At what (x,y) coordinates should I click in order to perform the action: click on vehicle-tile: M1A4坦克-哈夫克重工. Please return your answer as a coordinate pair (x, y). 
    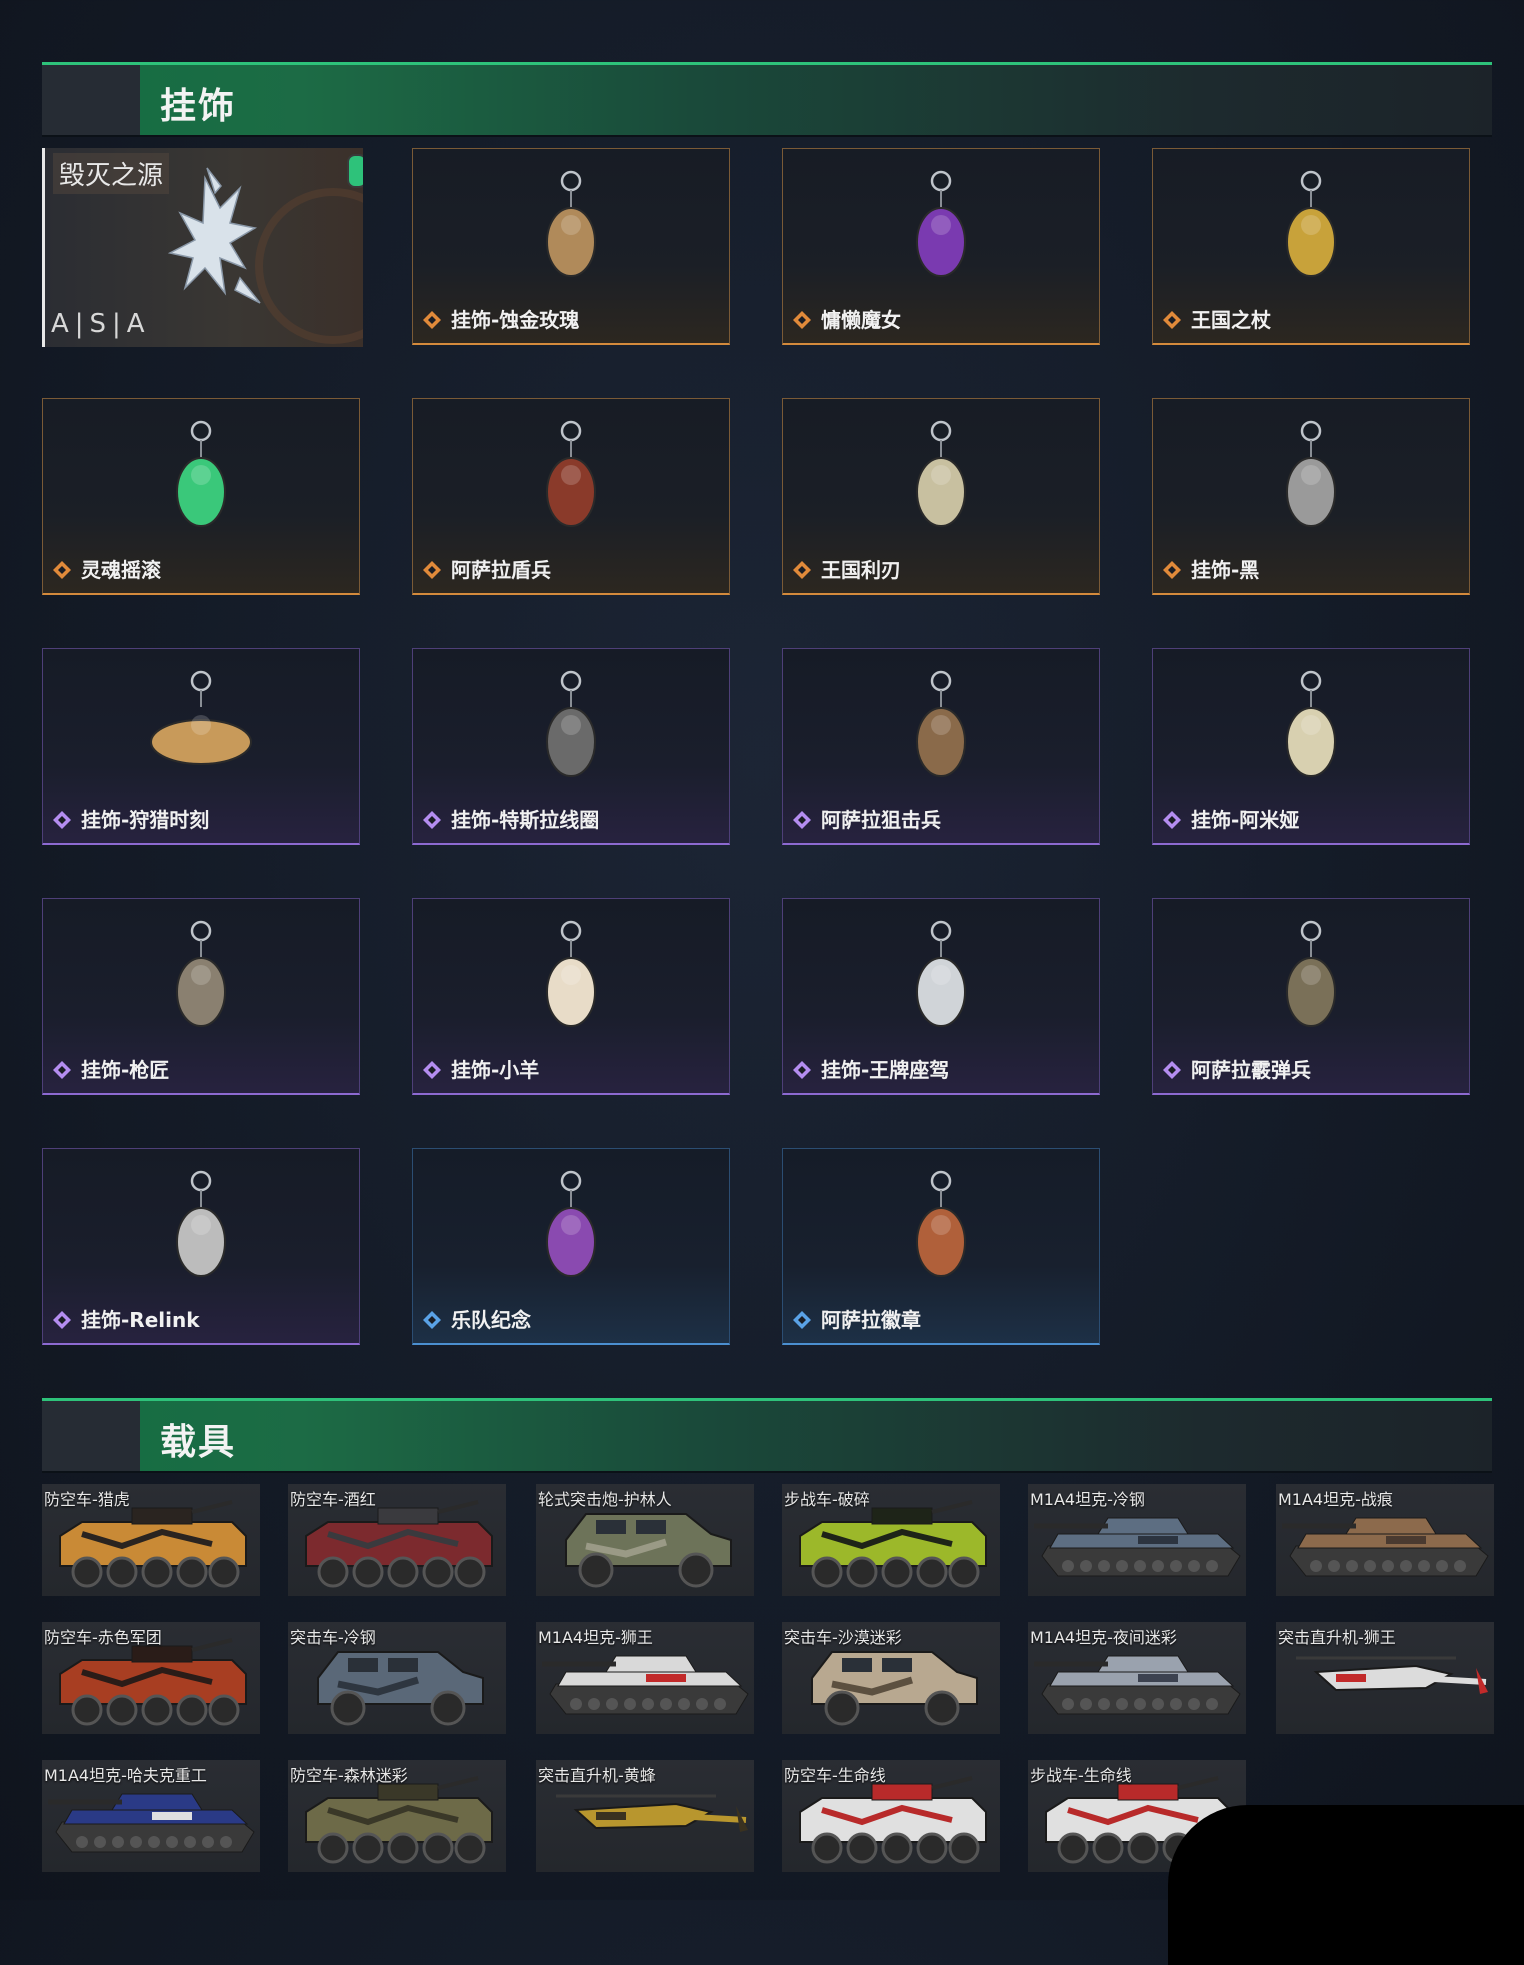
    Looking at the image, I should click on (151, 1816).